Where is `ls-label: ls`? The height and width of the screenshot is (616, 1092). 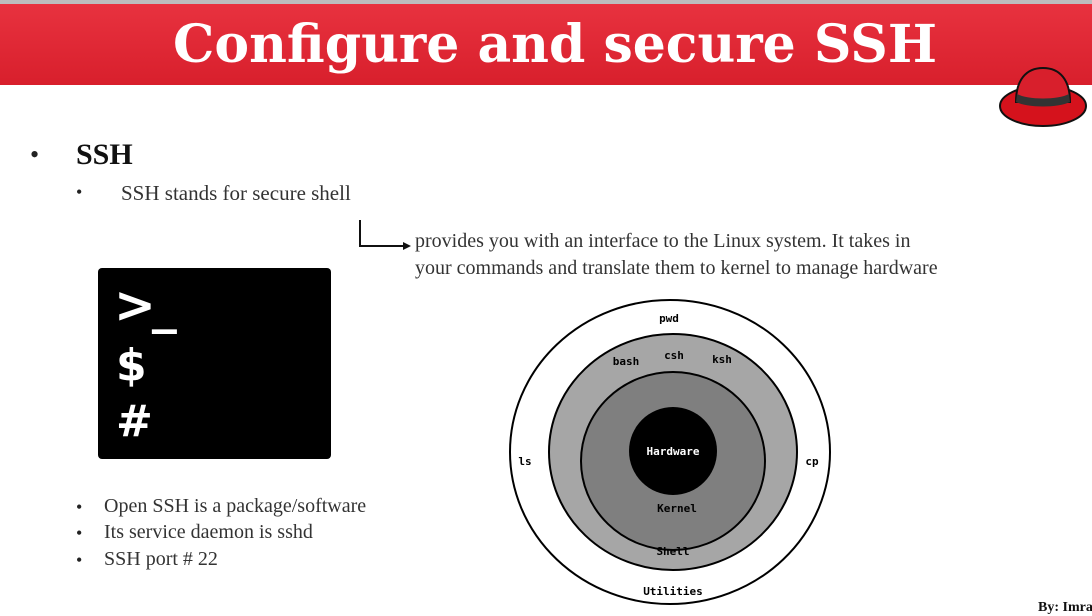
ls-label: ls is located at coordinates (524, 461).